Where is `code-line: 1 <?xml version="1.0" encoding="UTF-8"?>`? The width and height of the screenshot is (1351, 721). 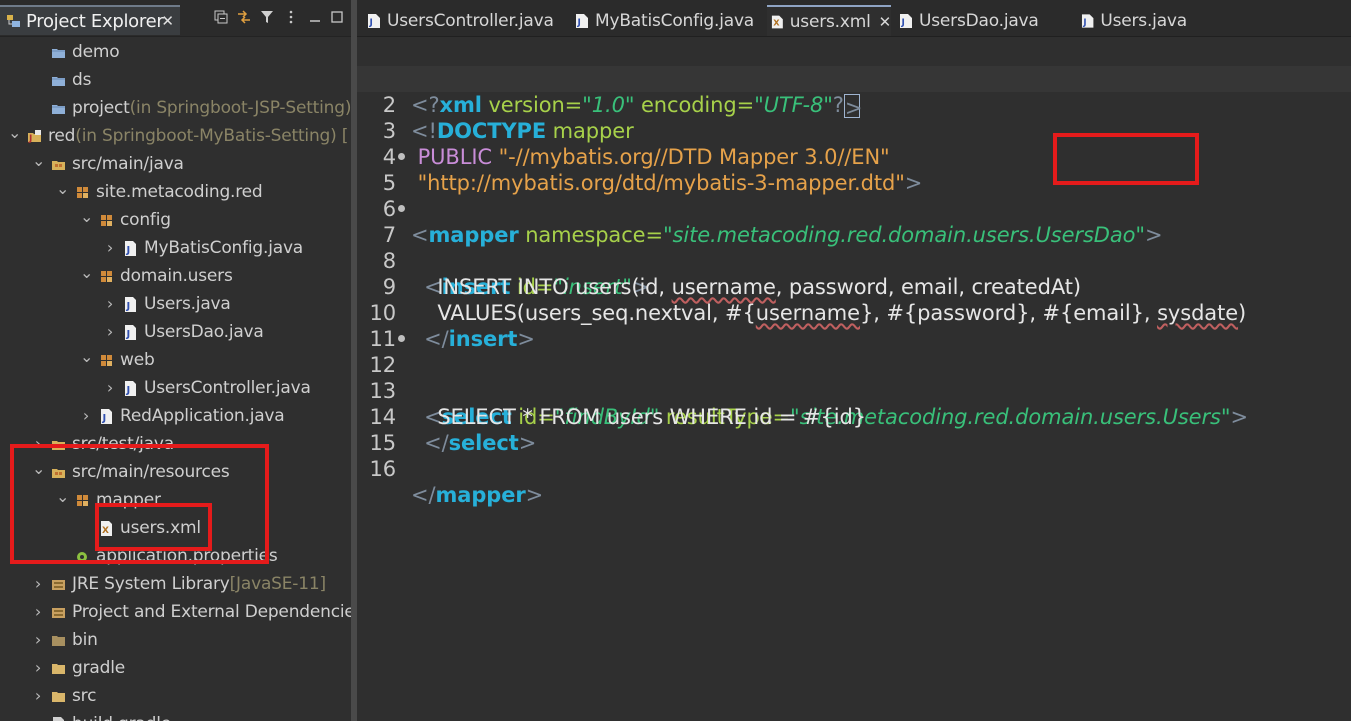
code-line: 1 <?xml version="1.0" encoding="UTF-8"?> is located at coordinates (854, 80).